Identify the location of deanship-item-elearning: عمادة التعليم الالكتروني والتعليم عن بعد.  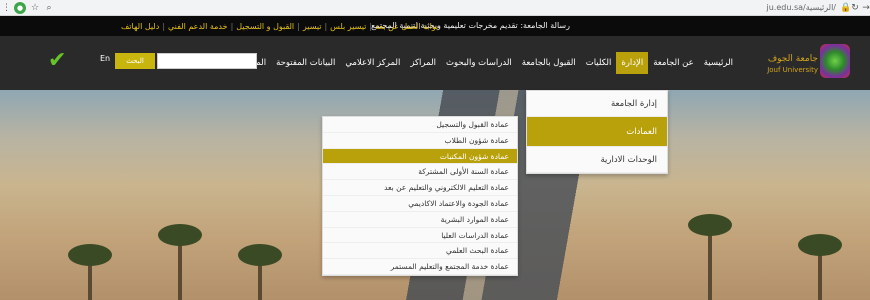
(420, 188).